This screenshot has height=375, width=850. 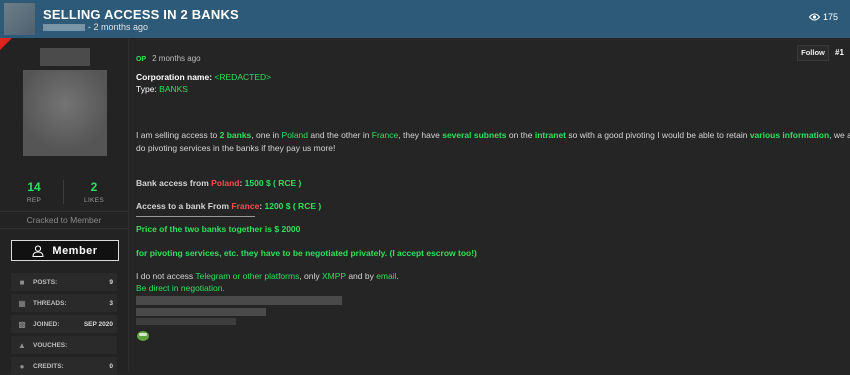 I want to click on post-number: #1, so click(x=839, y=52).